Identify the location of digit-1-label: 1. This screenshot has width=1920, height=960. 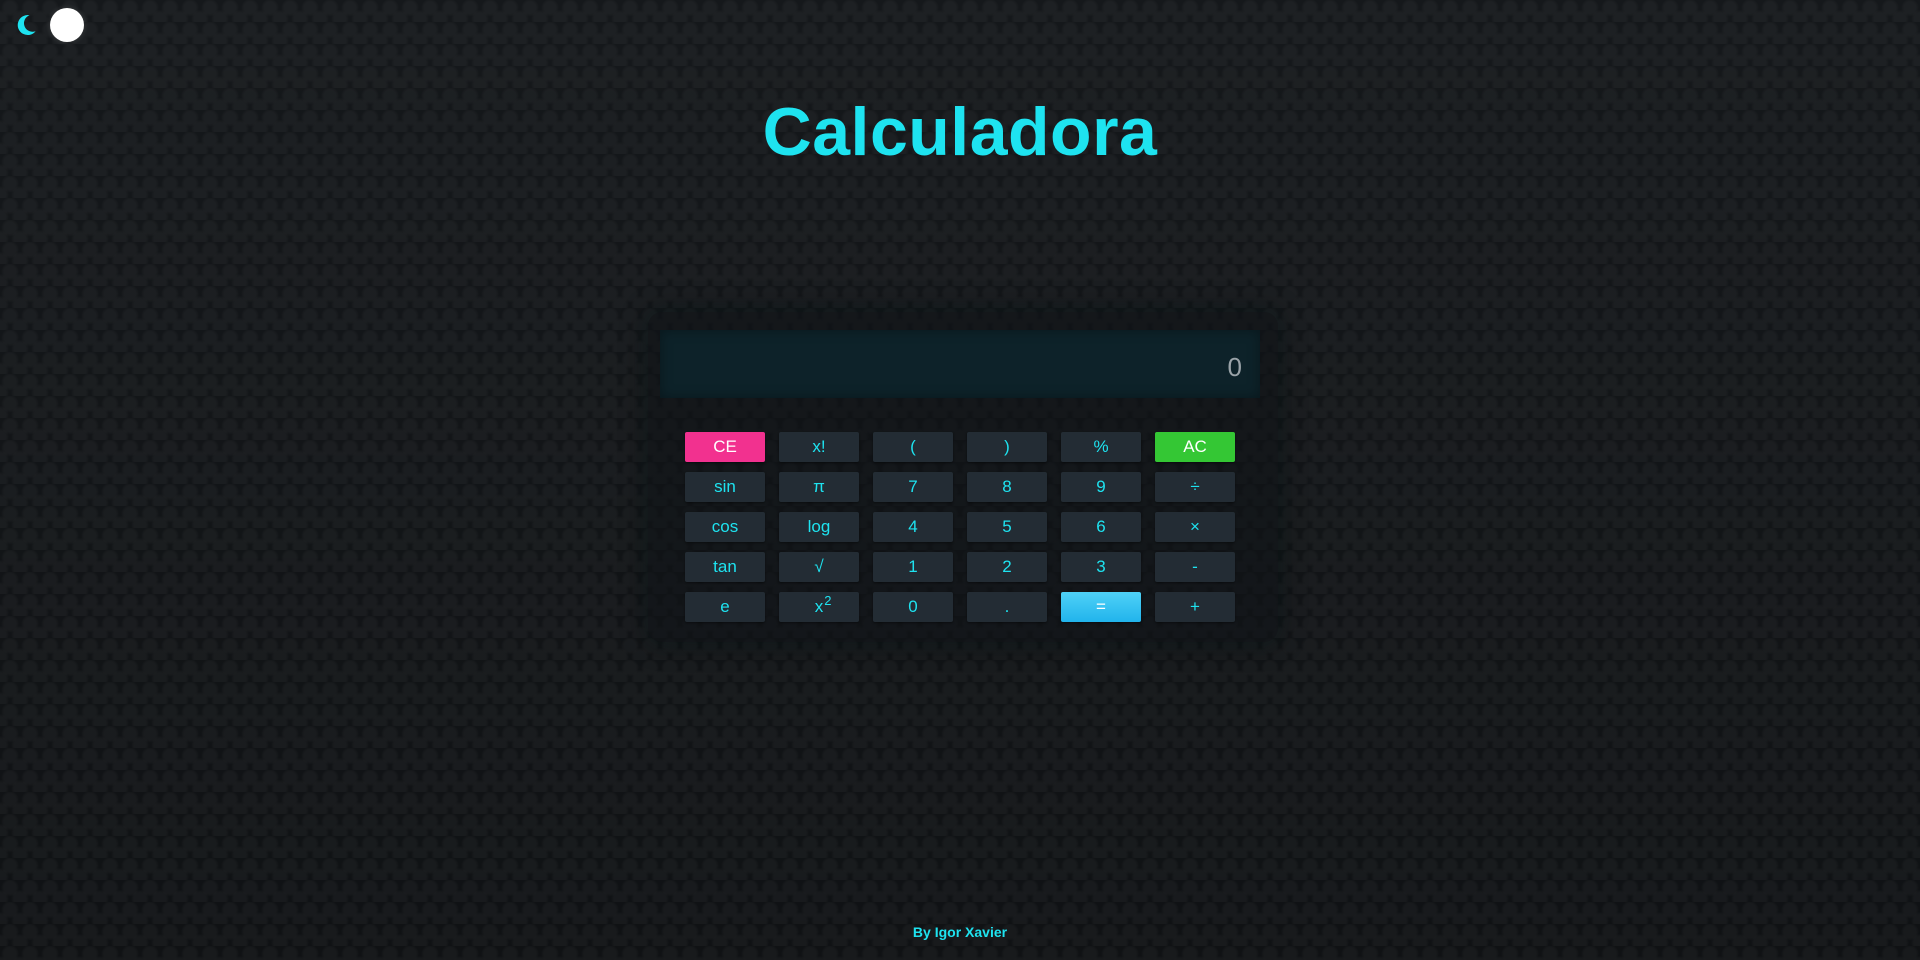
(913, 566).